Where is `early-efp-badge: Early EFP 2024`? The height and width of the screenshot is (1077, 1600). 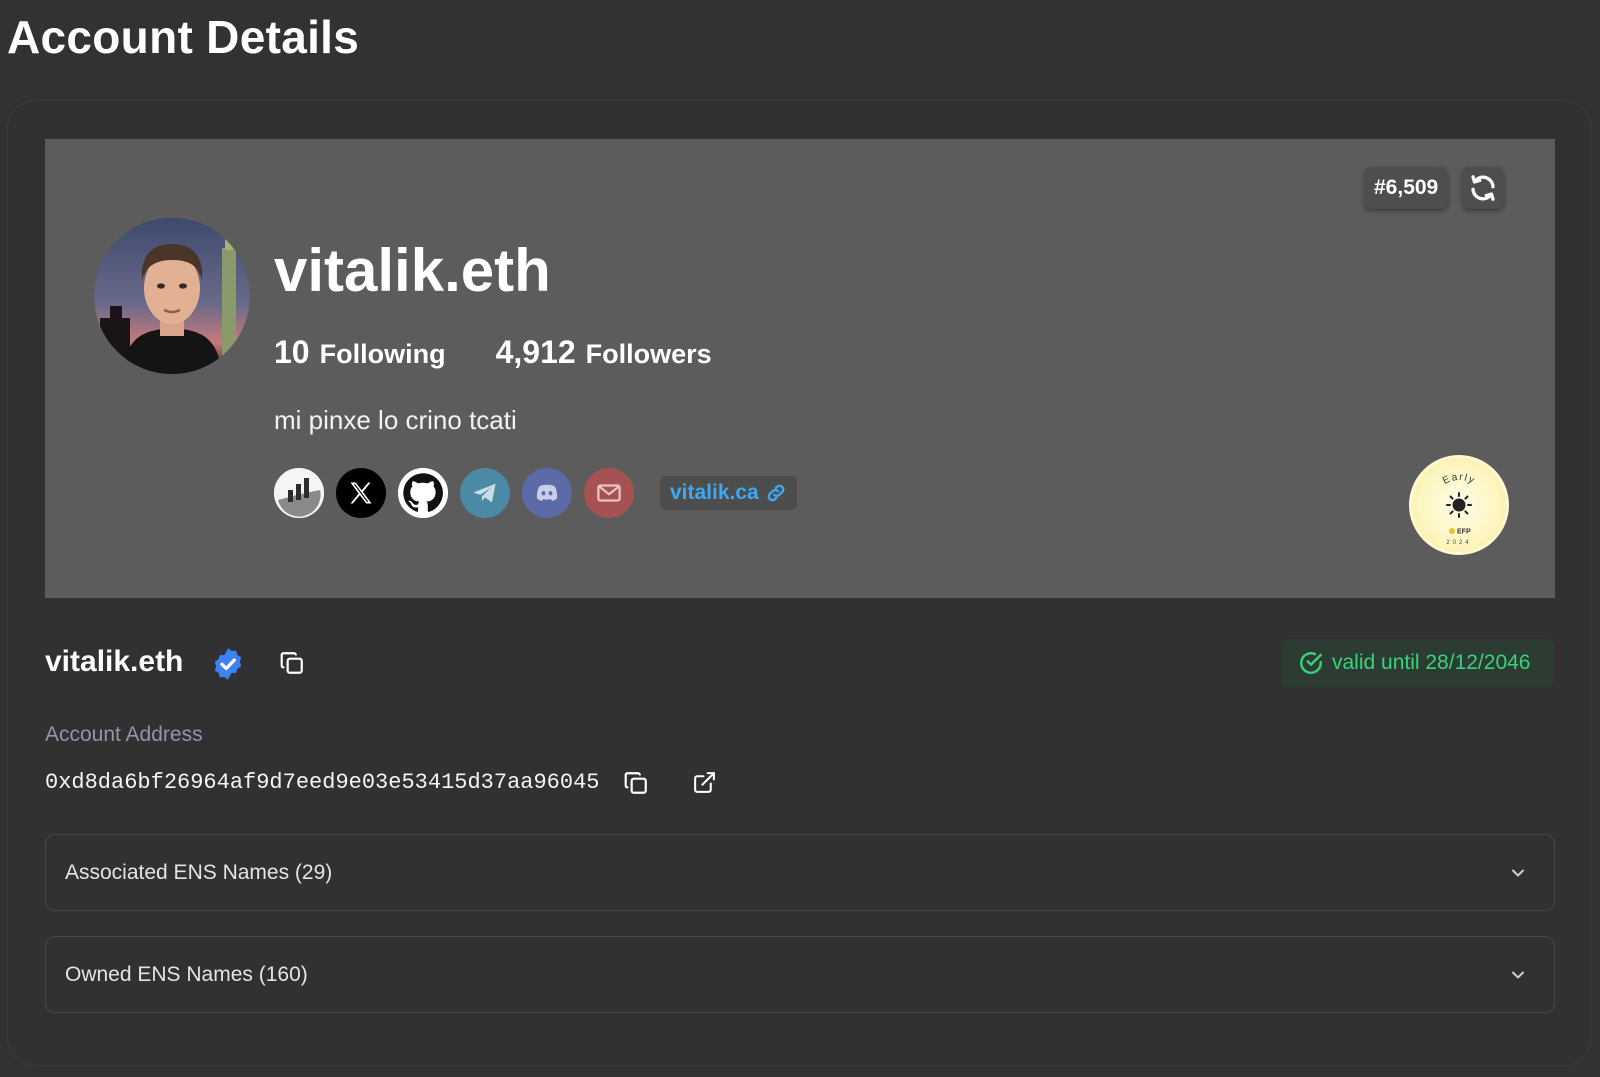
early-efp-badge: Early EFP 2024 is located at coordinates (1459, 505).